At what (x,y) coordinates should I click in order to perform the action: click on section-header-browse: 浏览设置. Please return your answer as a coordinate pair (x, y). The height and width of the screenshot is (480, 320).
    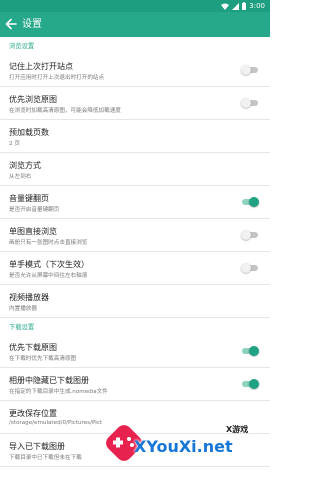
    Looking at the image, I should click on (22, 46).